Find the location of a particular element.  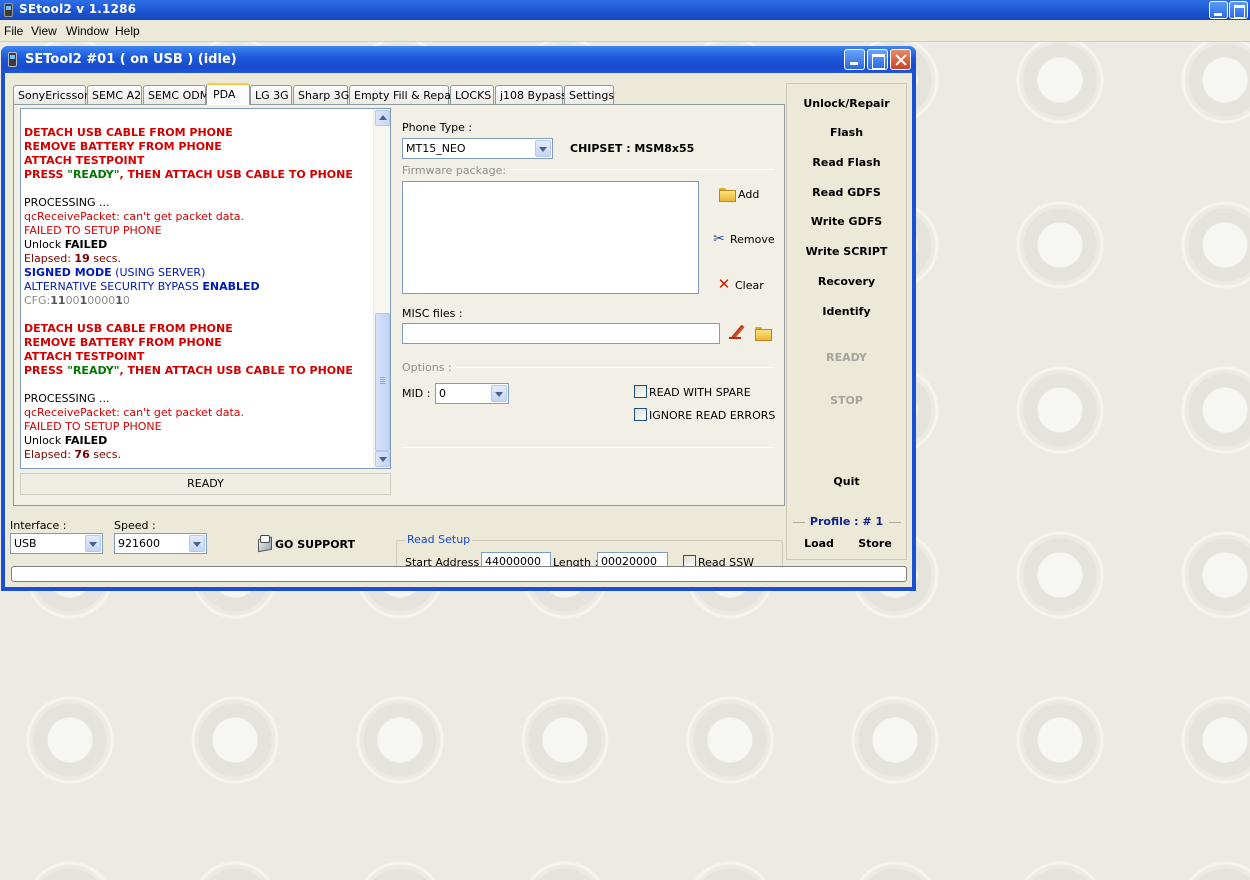

log-line: Elapsed: 76 secs. is located at coordinates (198, 455).